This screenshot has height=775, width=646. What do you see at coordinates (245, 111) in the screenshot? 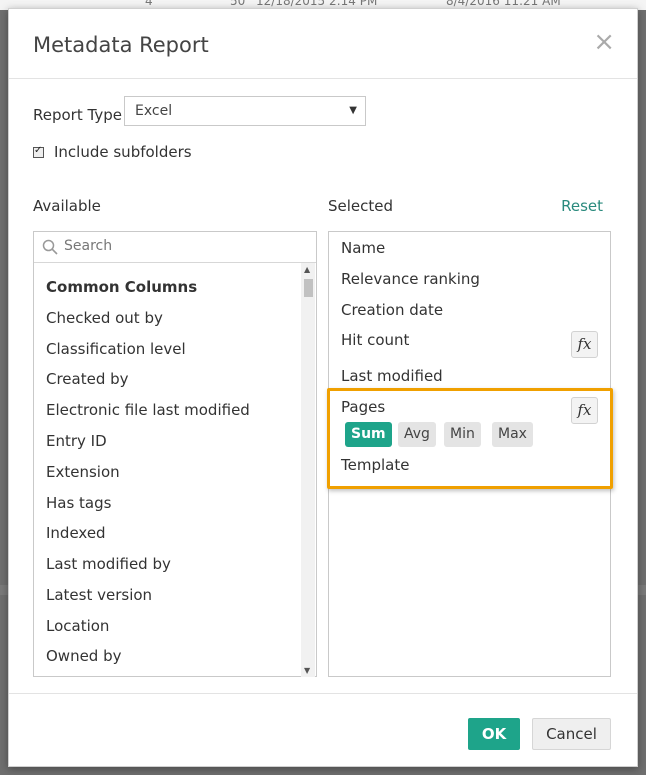
I see `report-type-select: Excel ▼` at bounding box center [245, 111].